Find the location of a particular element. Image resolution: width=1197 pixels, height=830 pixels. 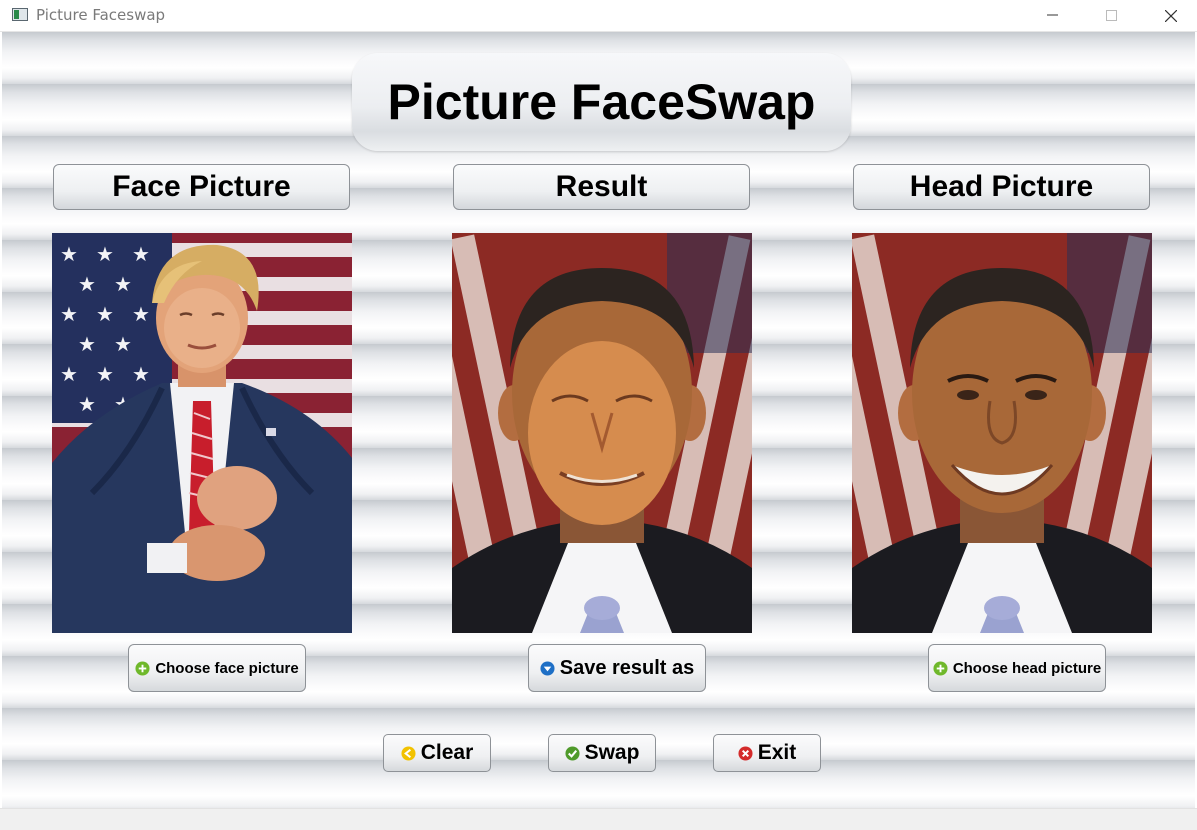

choose-face-picture-label: Choose face picture is located at coordinates (227, 668).